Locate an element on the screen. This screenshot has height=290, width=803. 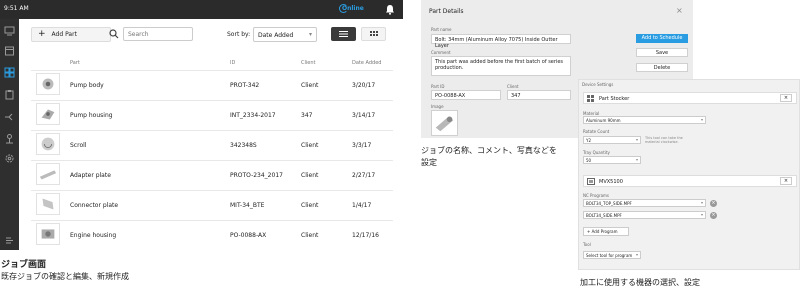
delete-button: Delete is located at coordinates (662, 67).